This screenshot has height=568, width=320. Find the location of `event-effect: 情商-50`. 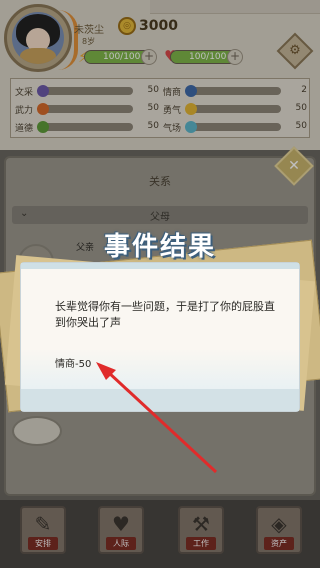

event-effect: 情商-50 is located at coordinates (73, 364).